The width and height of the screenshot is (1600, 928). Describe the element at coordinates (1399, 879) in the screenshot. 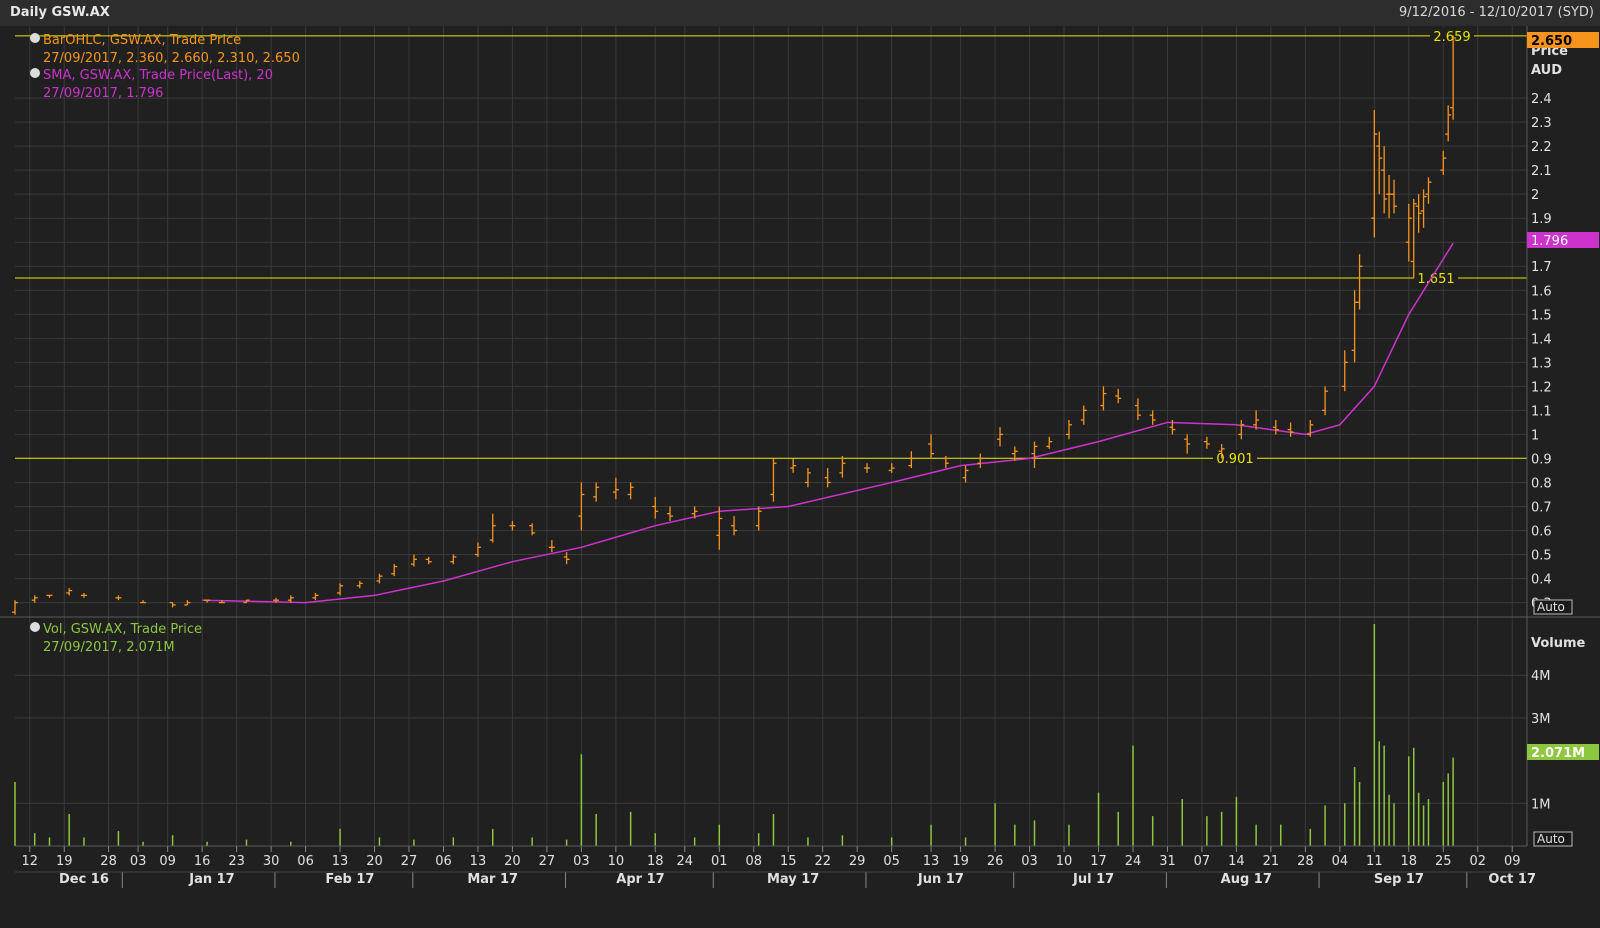

I see `x-month-label: Sep 17` at that location.